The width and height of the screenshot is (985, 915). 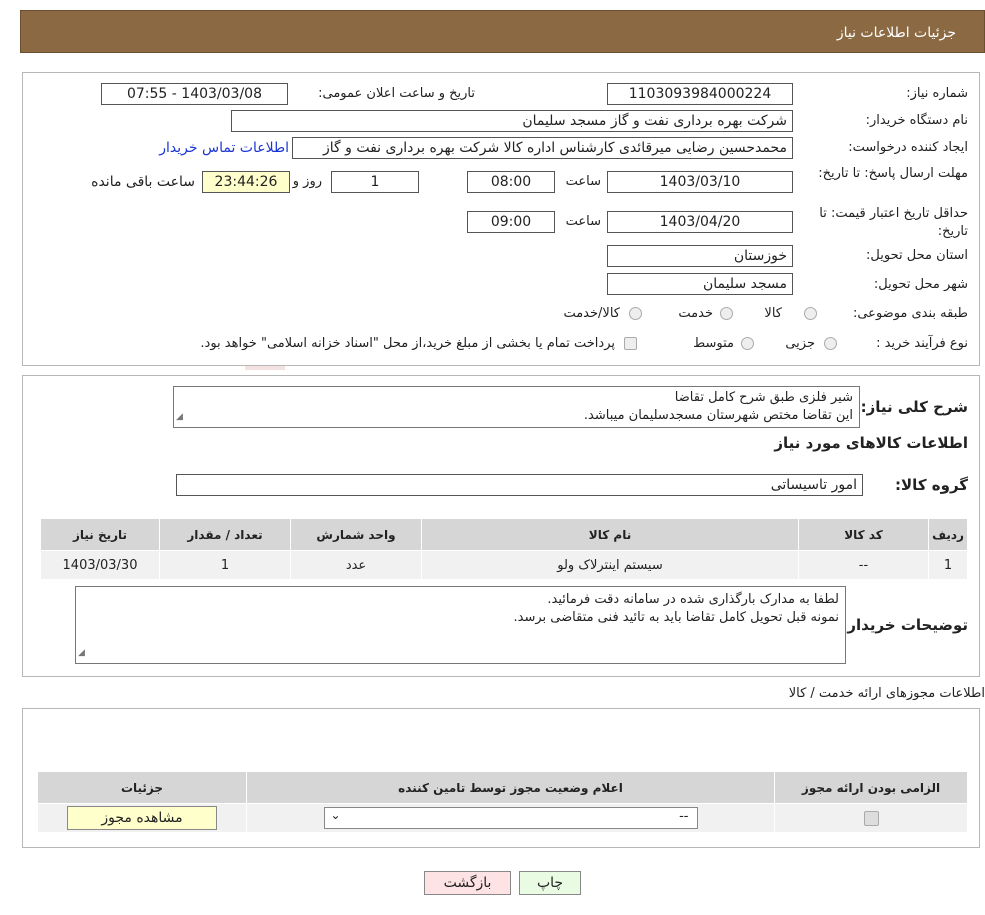 What do you see at coordinates (194, 94) in the screenshot?
I see `announce-date-field: 1403/03/08 - 07:55` at bounding box center [194, 94].